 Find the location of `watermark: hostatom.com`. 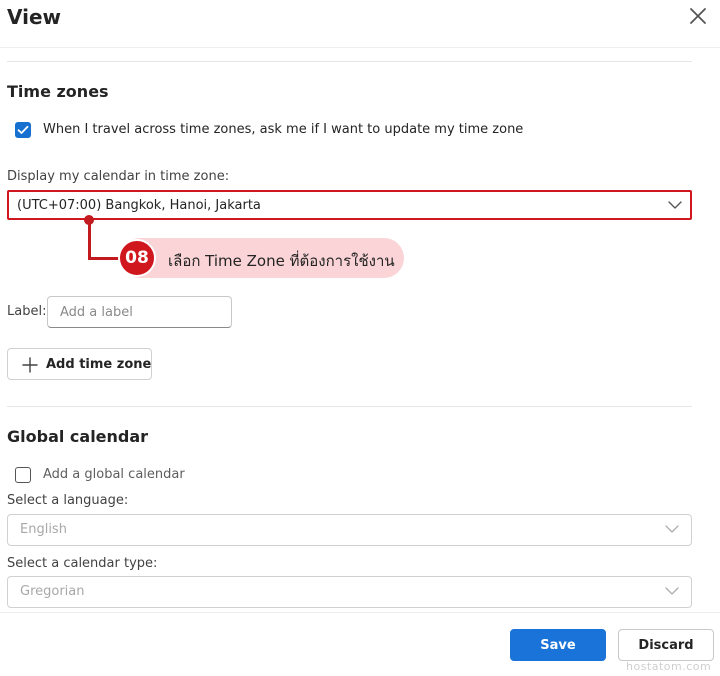

watermark: hostatom.com is located at coordinates (669, 666).